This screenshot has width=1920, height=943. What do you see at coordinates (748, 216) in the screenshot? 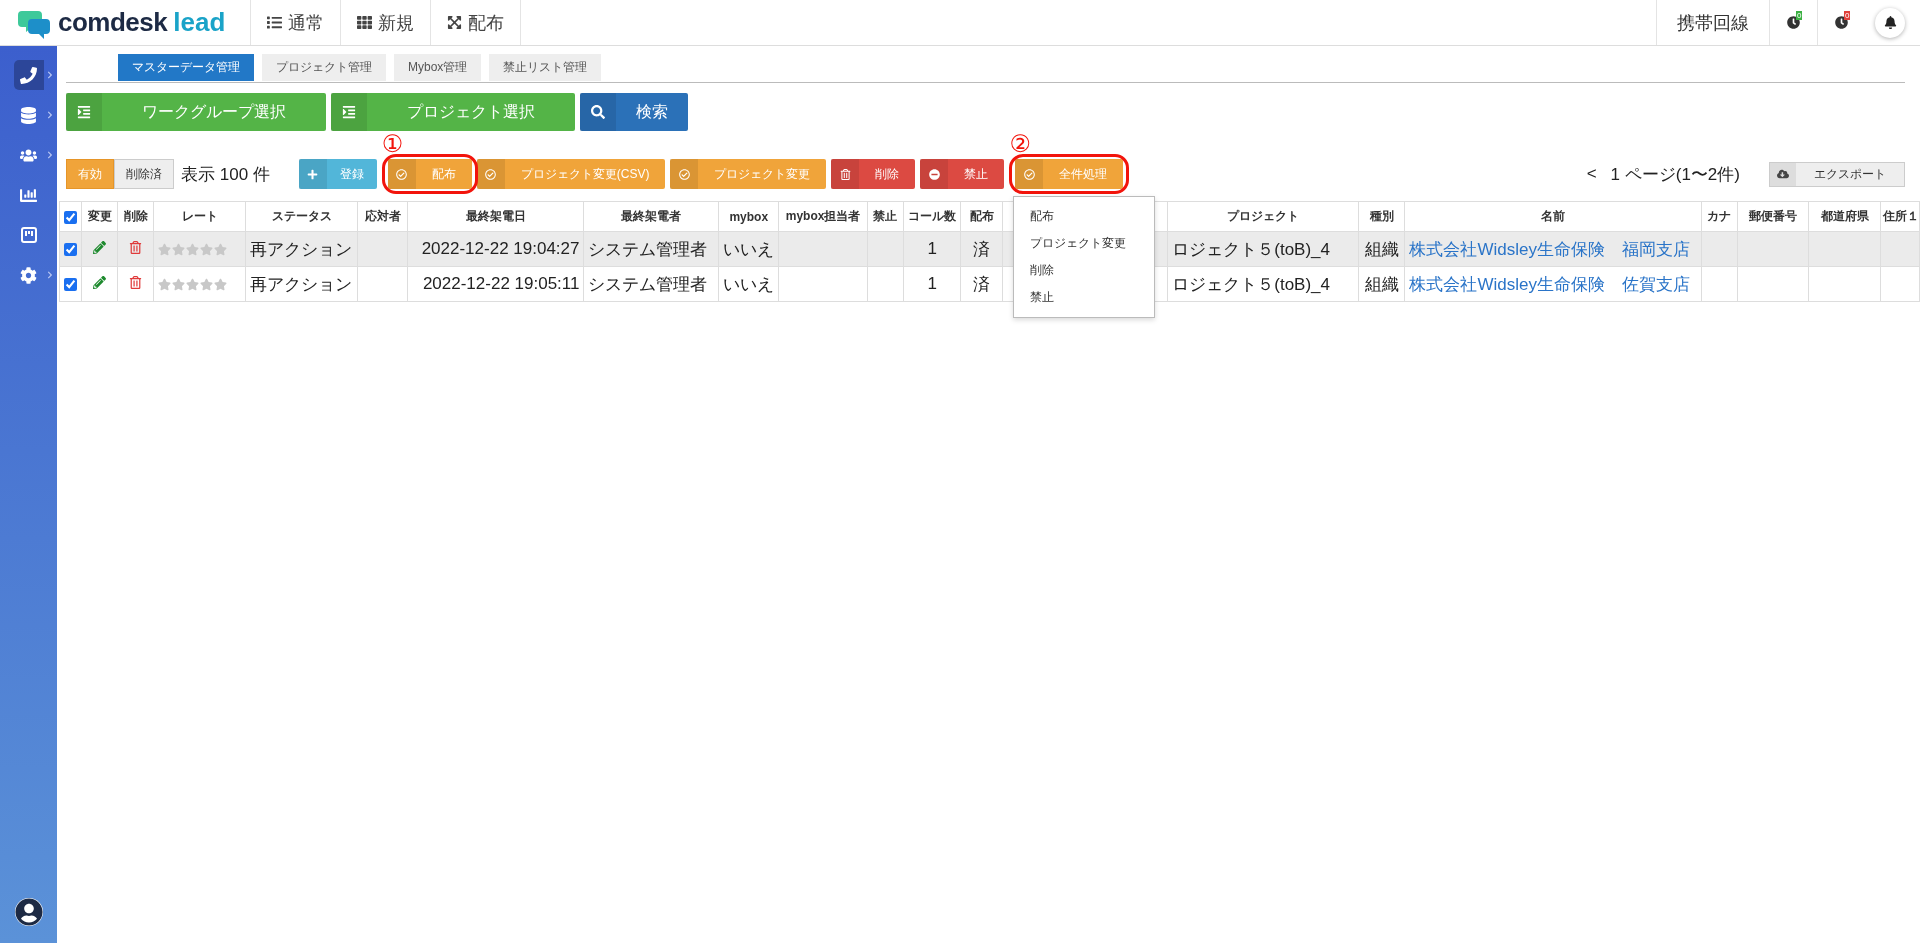
I see `column-header: mybox` at bounding box center [748, 216].